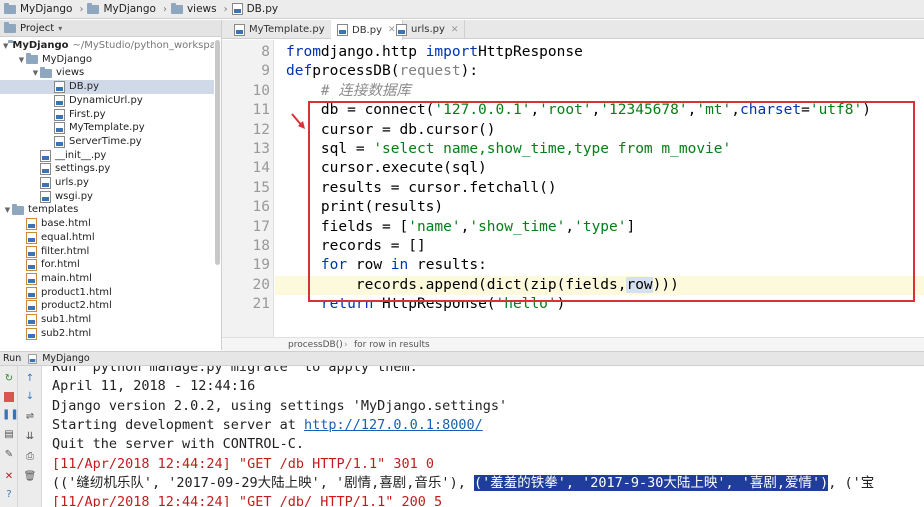 The width and height of the screenshot is (924, 507). I want to click on tree-item: DB.py, so click(107, 87).